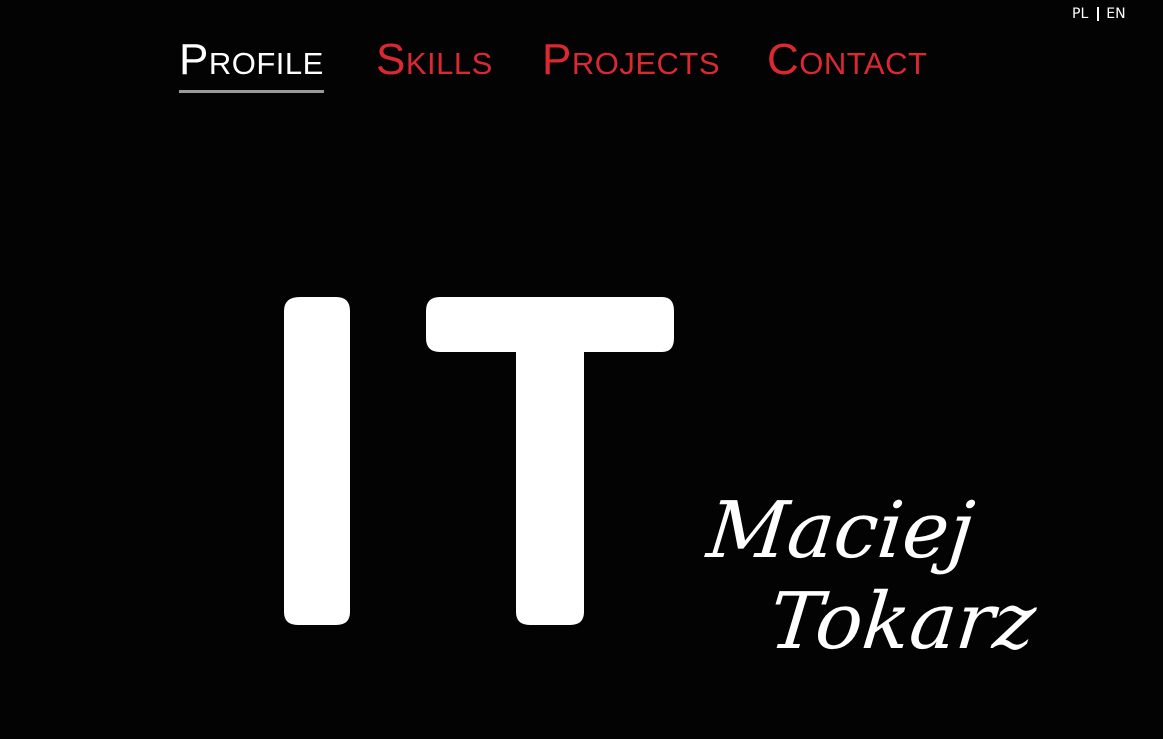 Image resolution: width=1163 pixels, height=739 pixels. What do you see at coordinates (317, 461) in the screenshot?
I see `logo-letter-i` at bounding box center [317, 461].